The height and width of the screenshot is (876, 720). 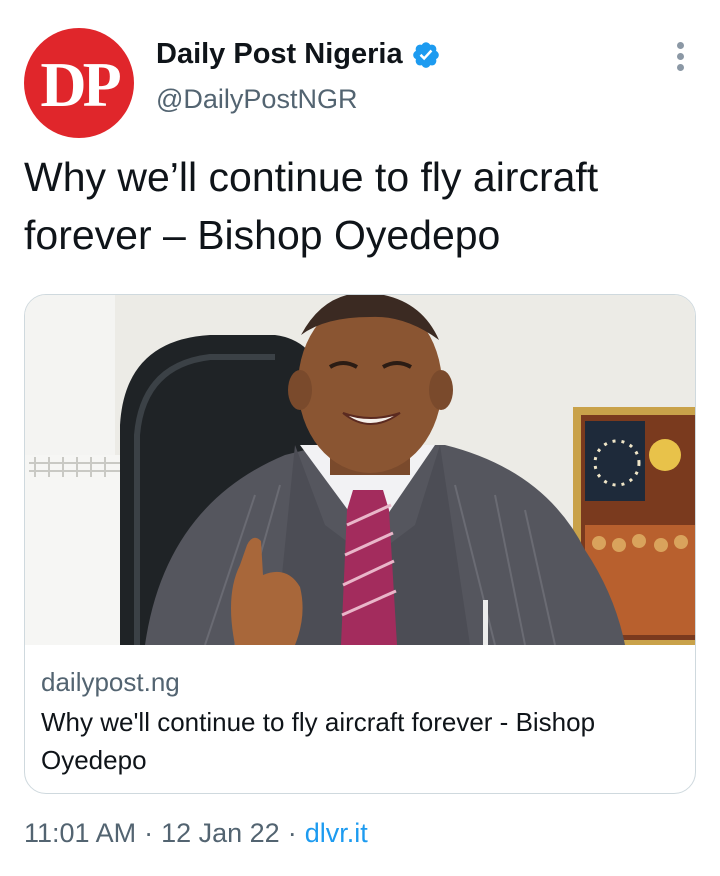 What do you see at coordinates (279, 54) in the screenshot?
I see `display-name: Daily Post Nigeria` at bounding box center [279, 54].